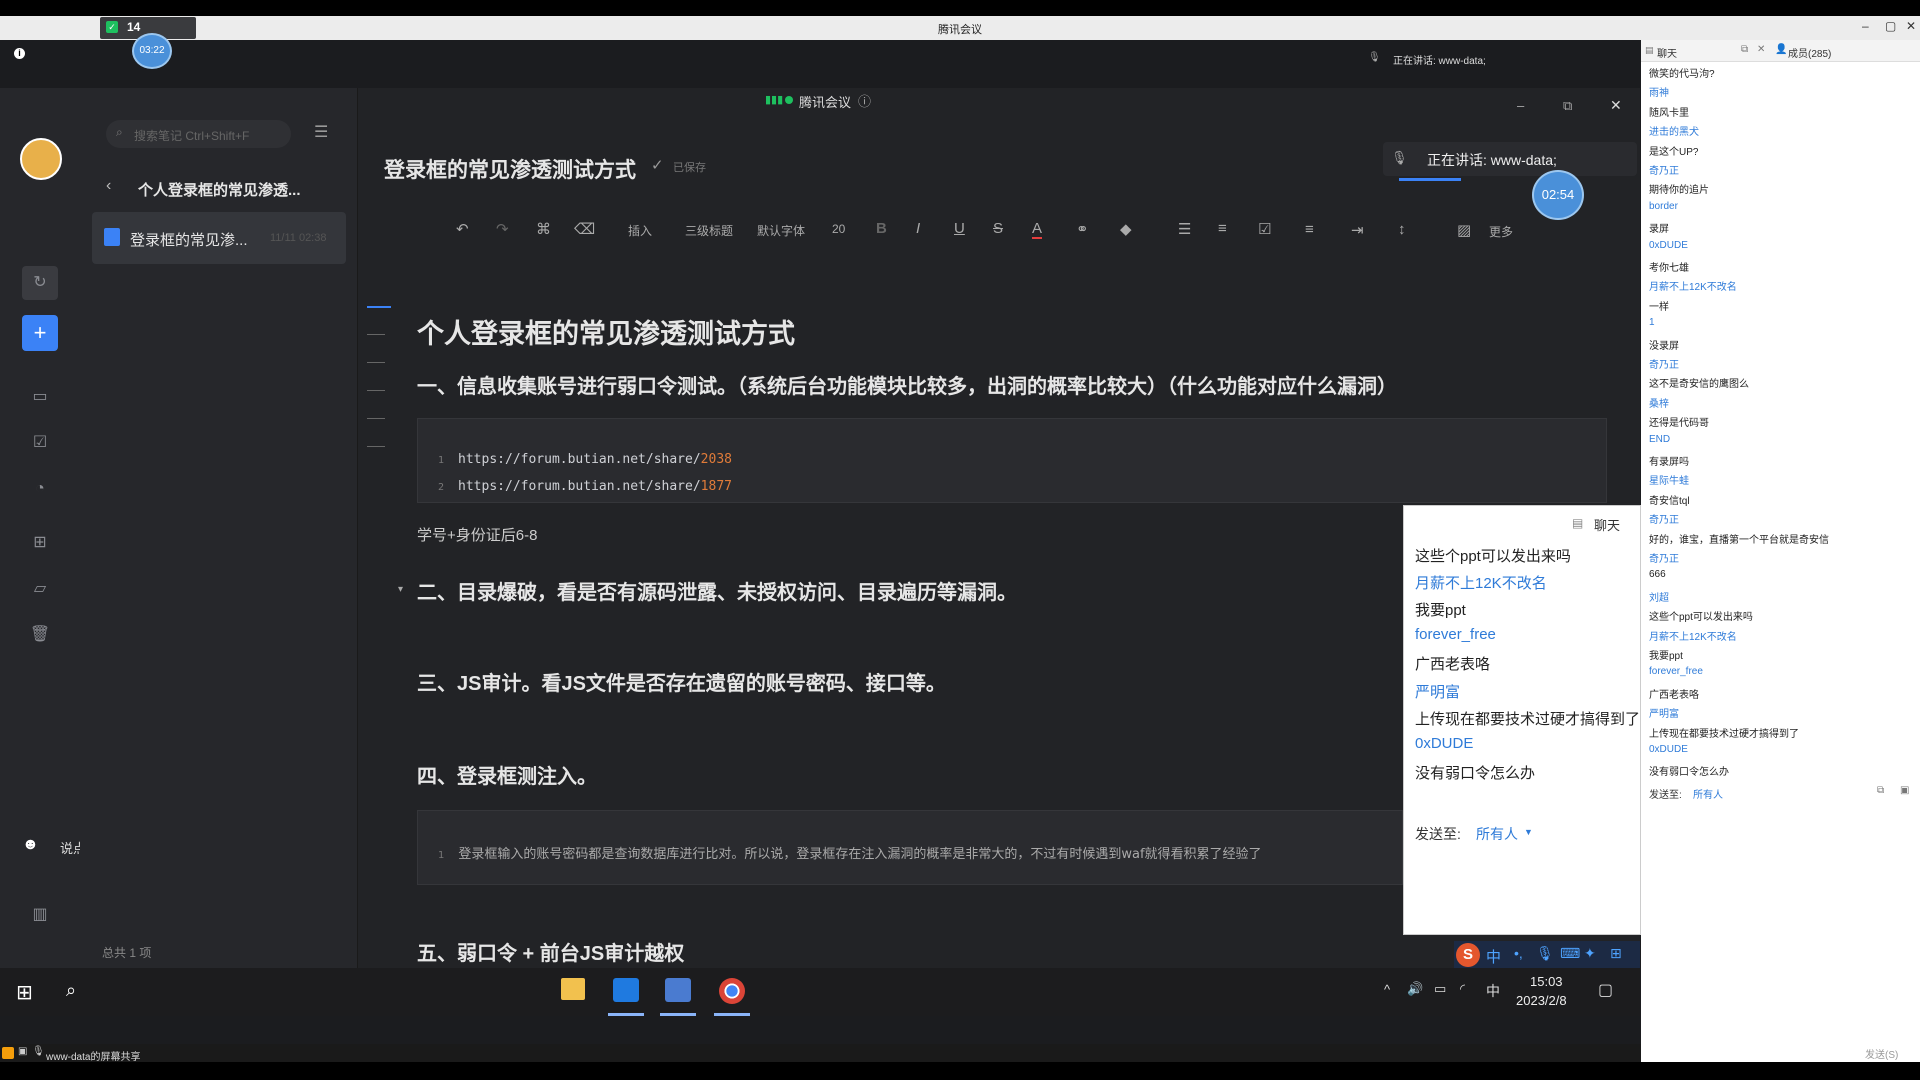  What do you see at coordinates (1881, 1053) in the screenshot?
I see `send-button: 发送(S)` at bounding box center [1881, 1053].